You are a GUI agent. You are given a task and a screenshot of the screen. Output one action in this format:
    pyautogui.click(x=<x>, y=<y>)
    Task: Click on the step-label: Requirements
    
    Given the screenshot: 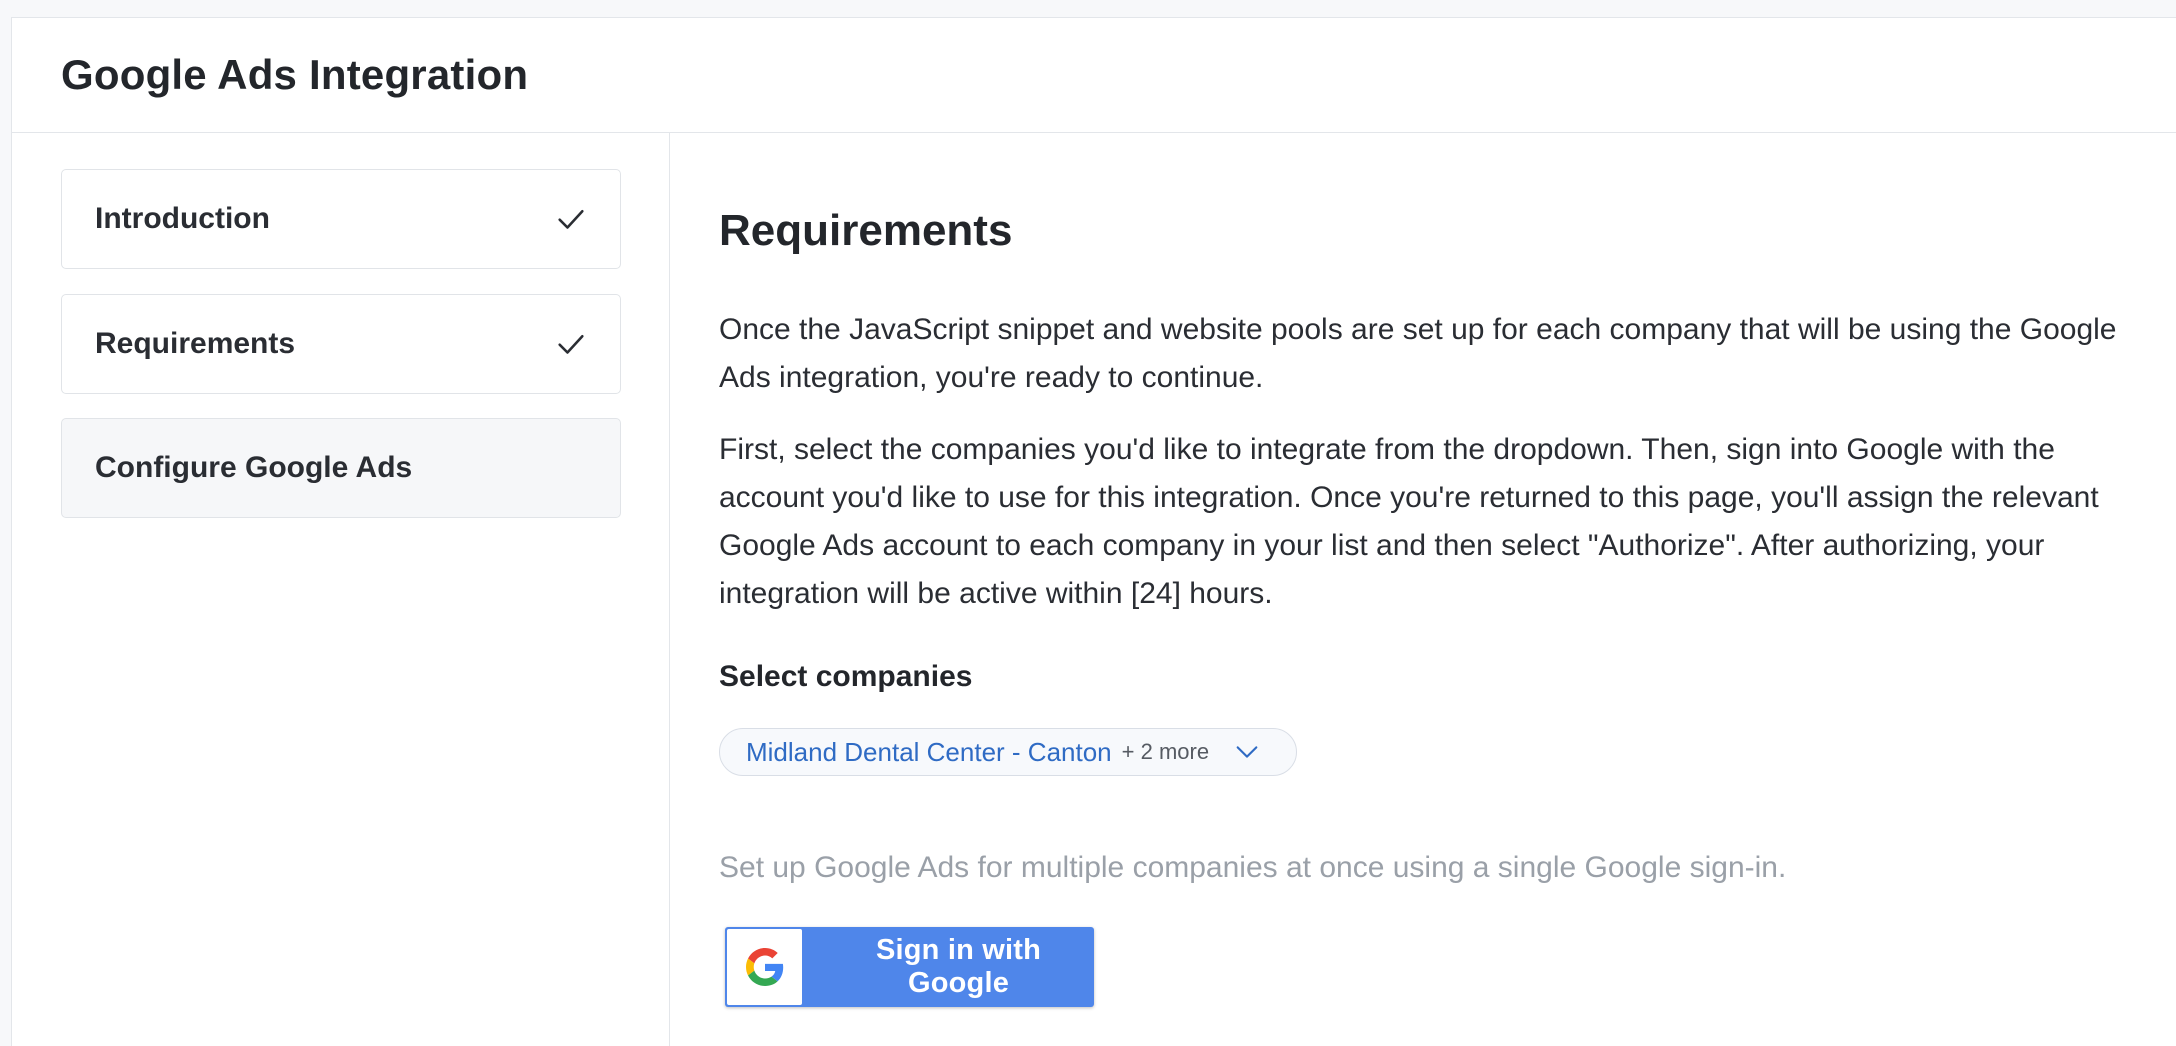 What is the action you would take?
    pyautogui.click(x=195, y=343)
    